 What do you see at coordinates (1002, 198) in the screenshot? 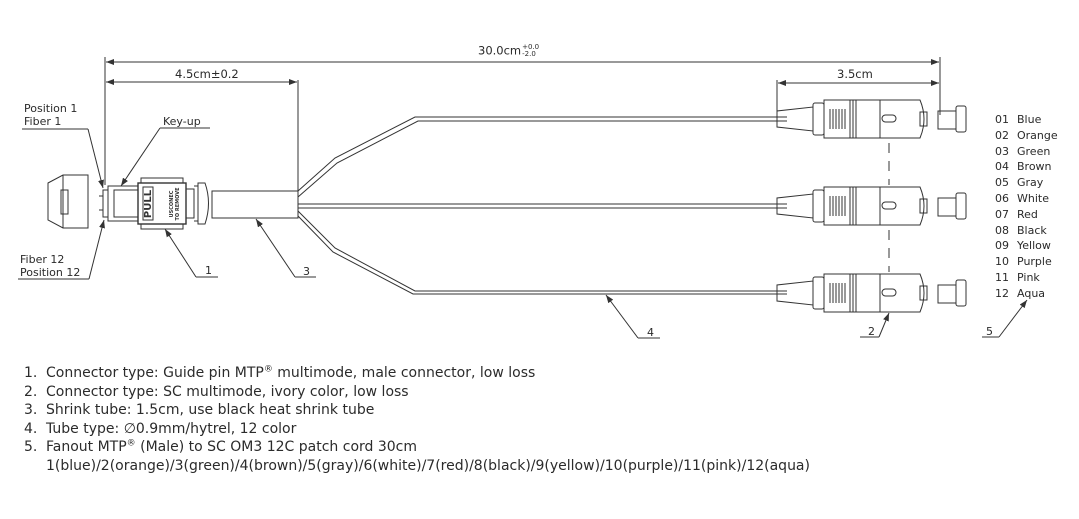
I see `fiber-number: 06` at bounding box center [1002, 198].